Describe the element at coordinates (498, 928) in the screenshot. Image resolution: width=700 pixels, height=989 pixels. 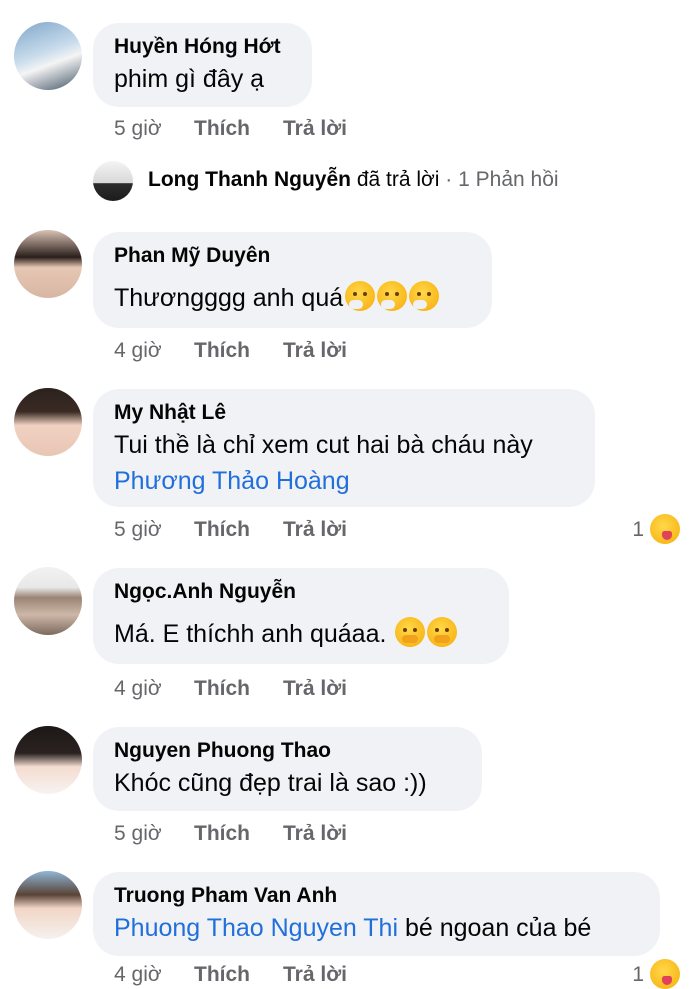
I see `comment-text: bé ngoan của bé` at that location.